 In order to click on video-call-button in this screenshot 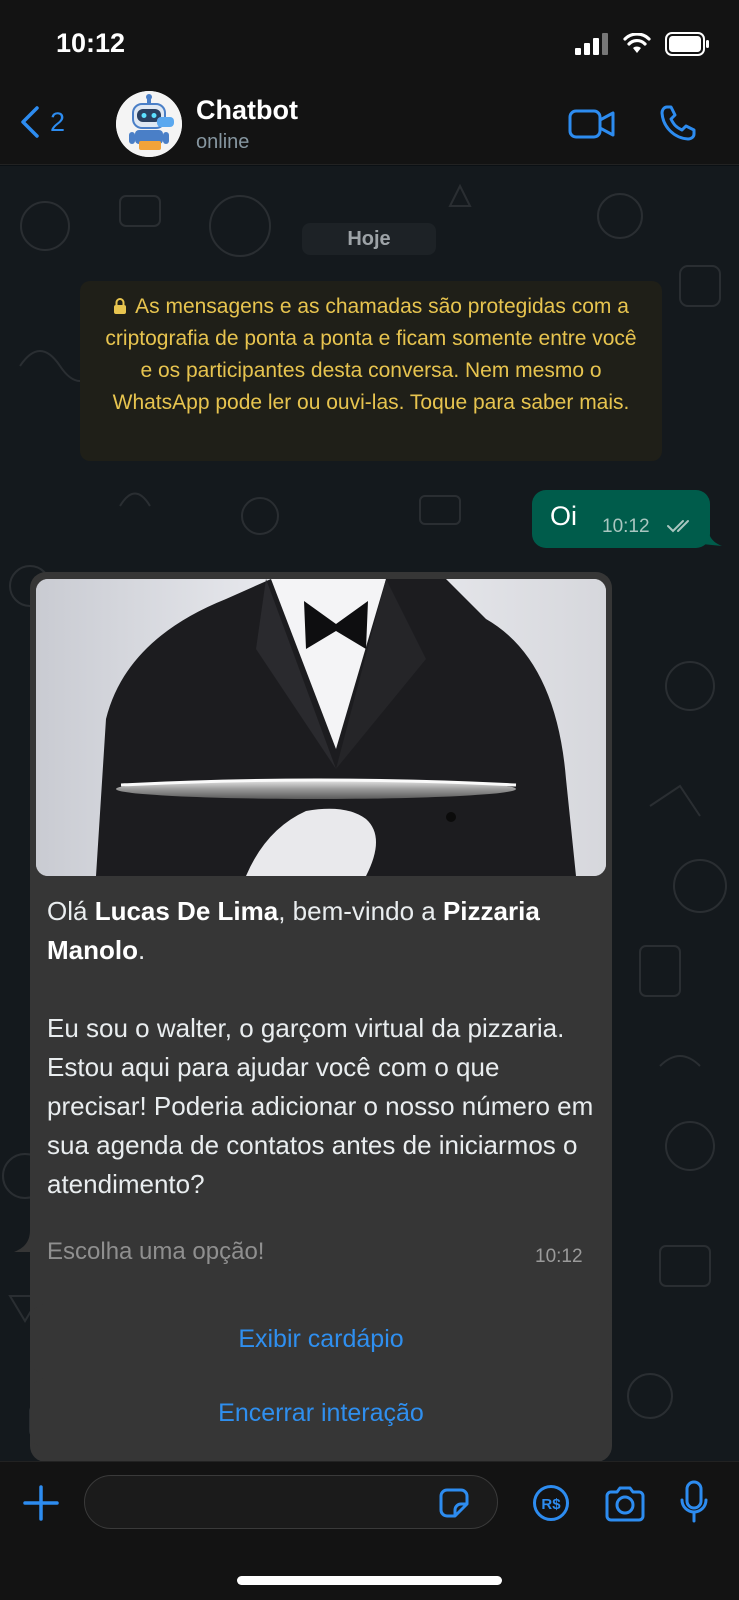, I will do `click(592, 126)`.